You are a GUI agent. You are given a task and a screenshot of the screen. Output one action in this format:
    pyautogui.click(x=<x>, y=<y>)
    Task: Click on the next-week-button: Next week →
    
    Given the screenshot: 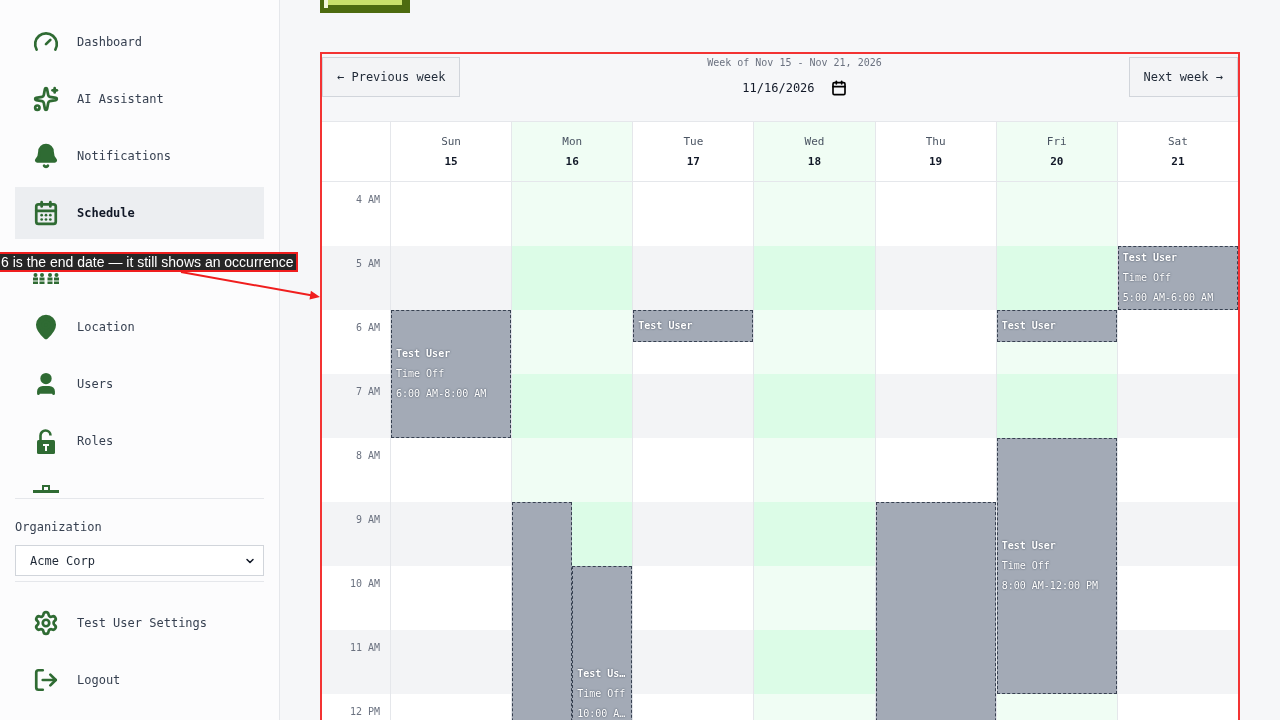 What is the action you would take?
    pyautogui.click(x=1183, y=77)
    